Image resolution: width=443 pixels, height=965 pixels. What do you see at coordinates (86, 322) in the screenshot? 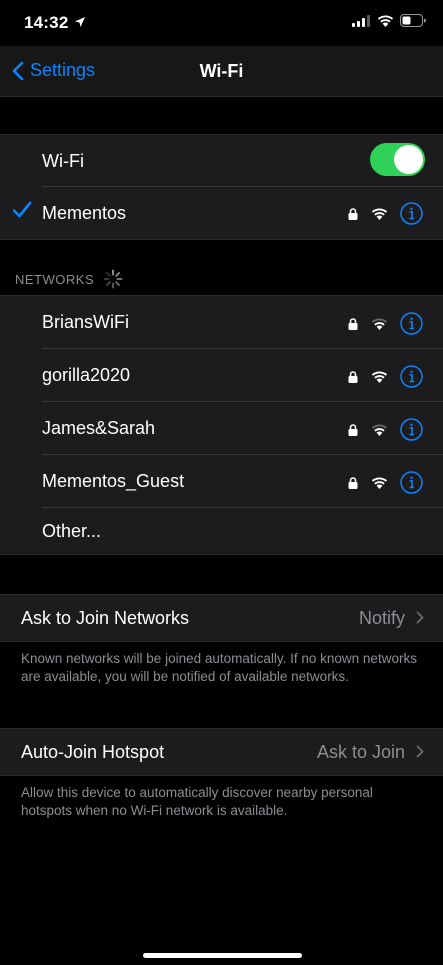
I see `network-name: BriansWiFi` at bounding box center [86, 322].